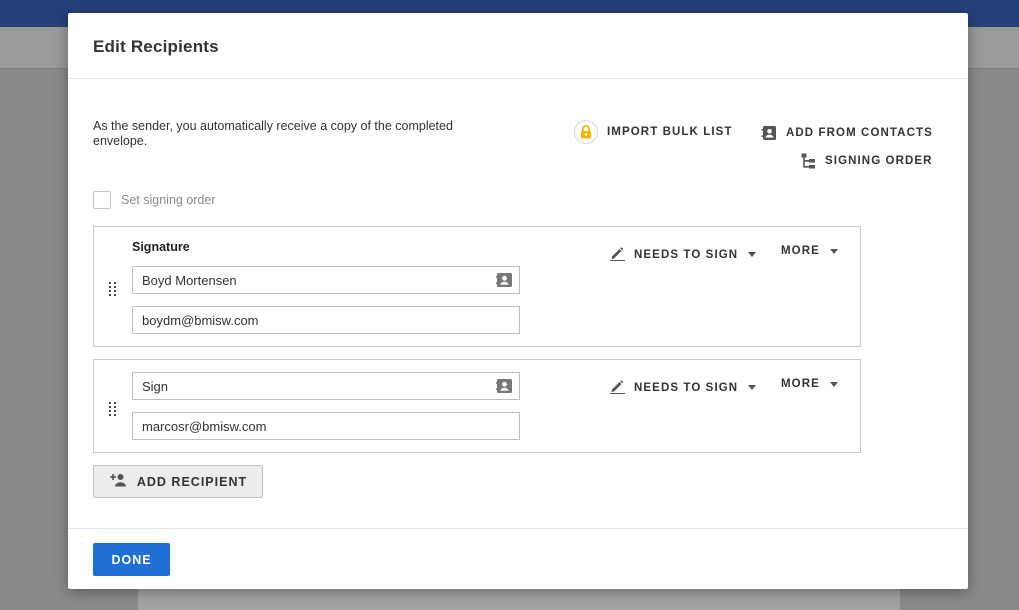 This screenshot has height=610, width=1019. Describe the element at coordinates (670, 132) in the screenshot. I see `import-bulk-list-label: IMPORT BULK LIST` at that location.